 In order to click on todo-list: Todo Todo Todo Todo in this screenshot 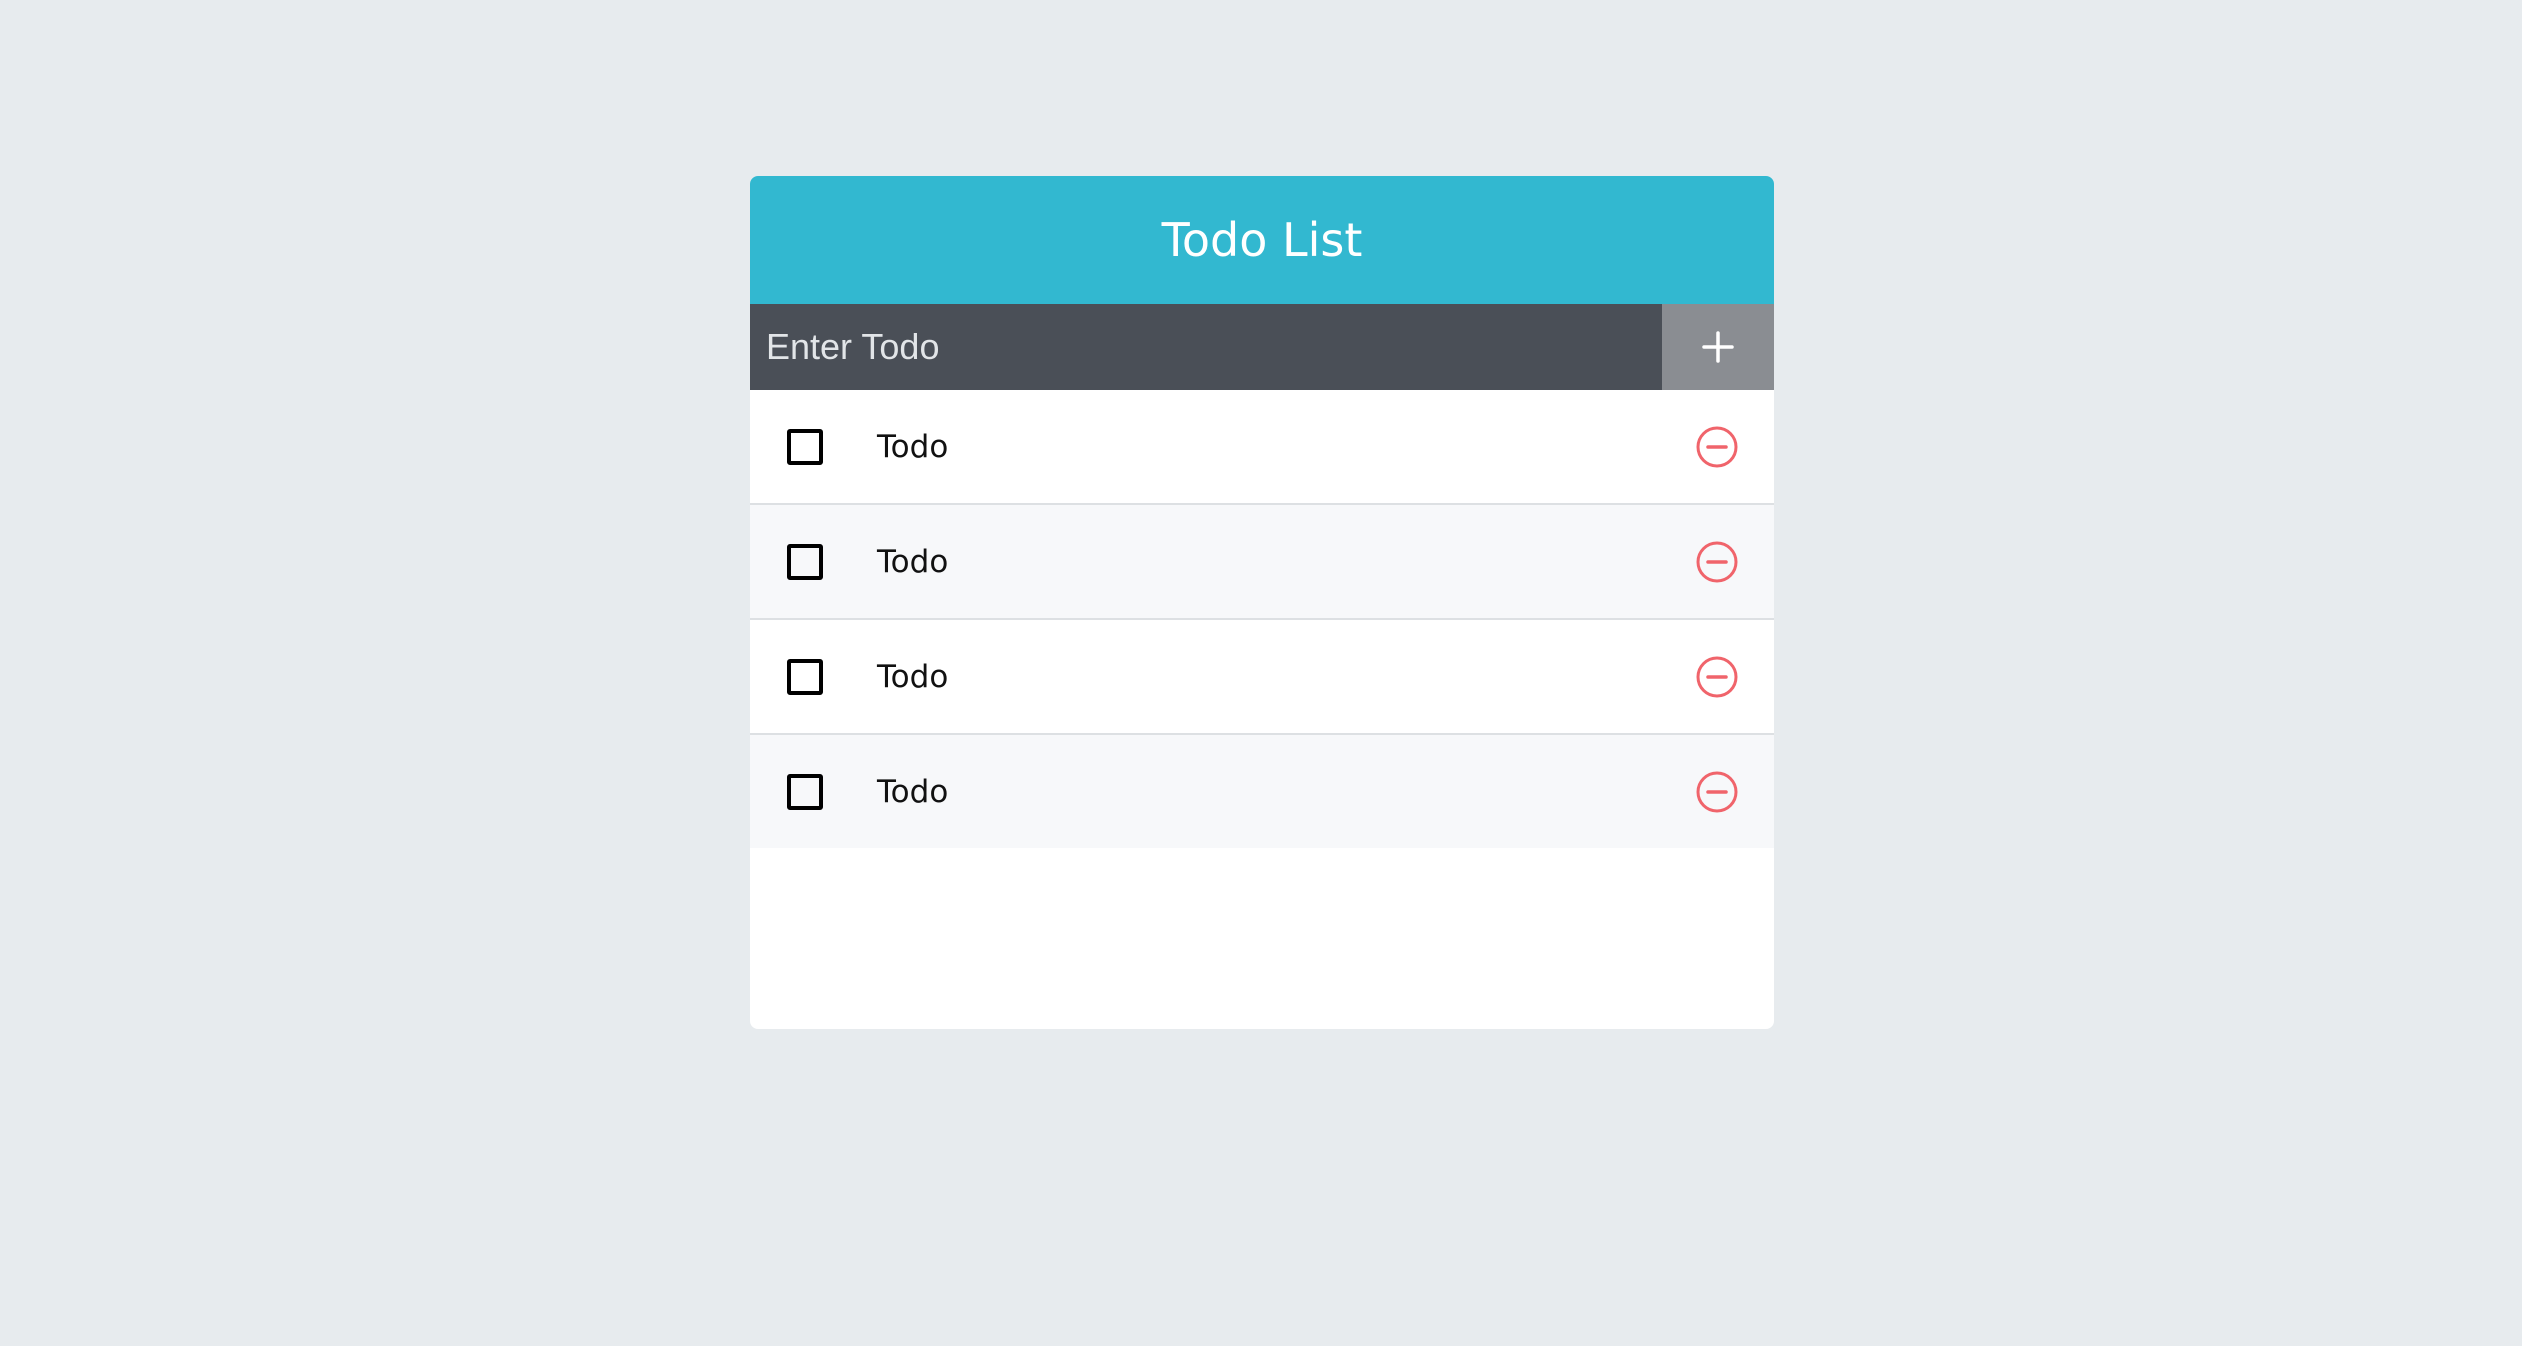, I will do `click(1262, 619)`.